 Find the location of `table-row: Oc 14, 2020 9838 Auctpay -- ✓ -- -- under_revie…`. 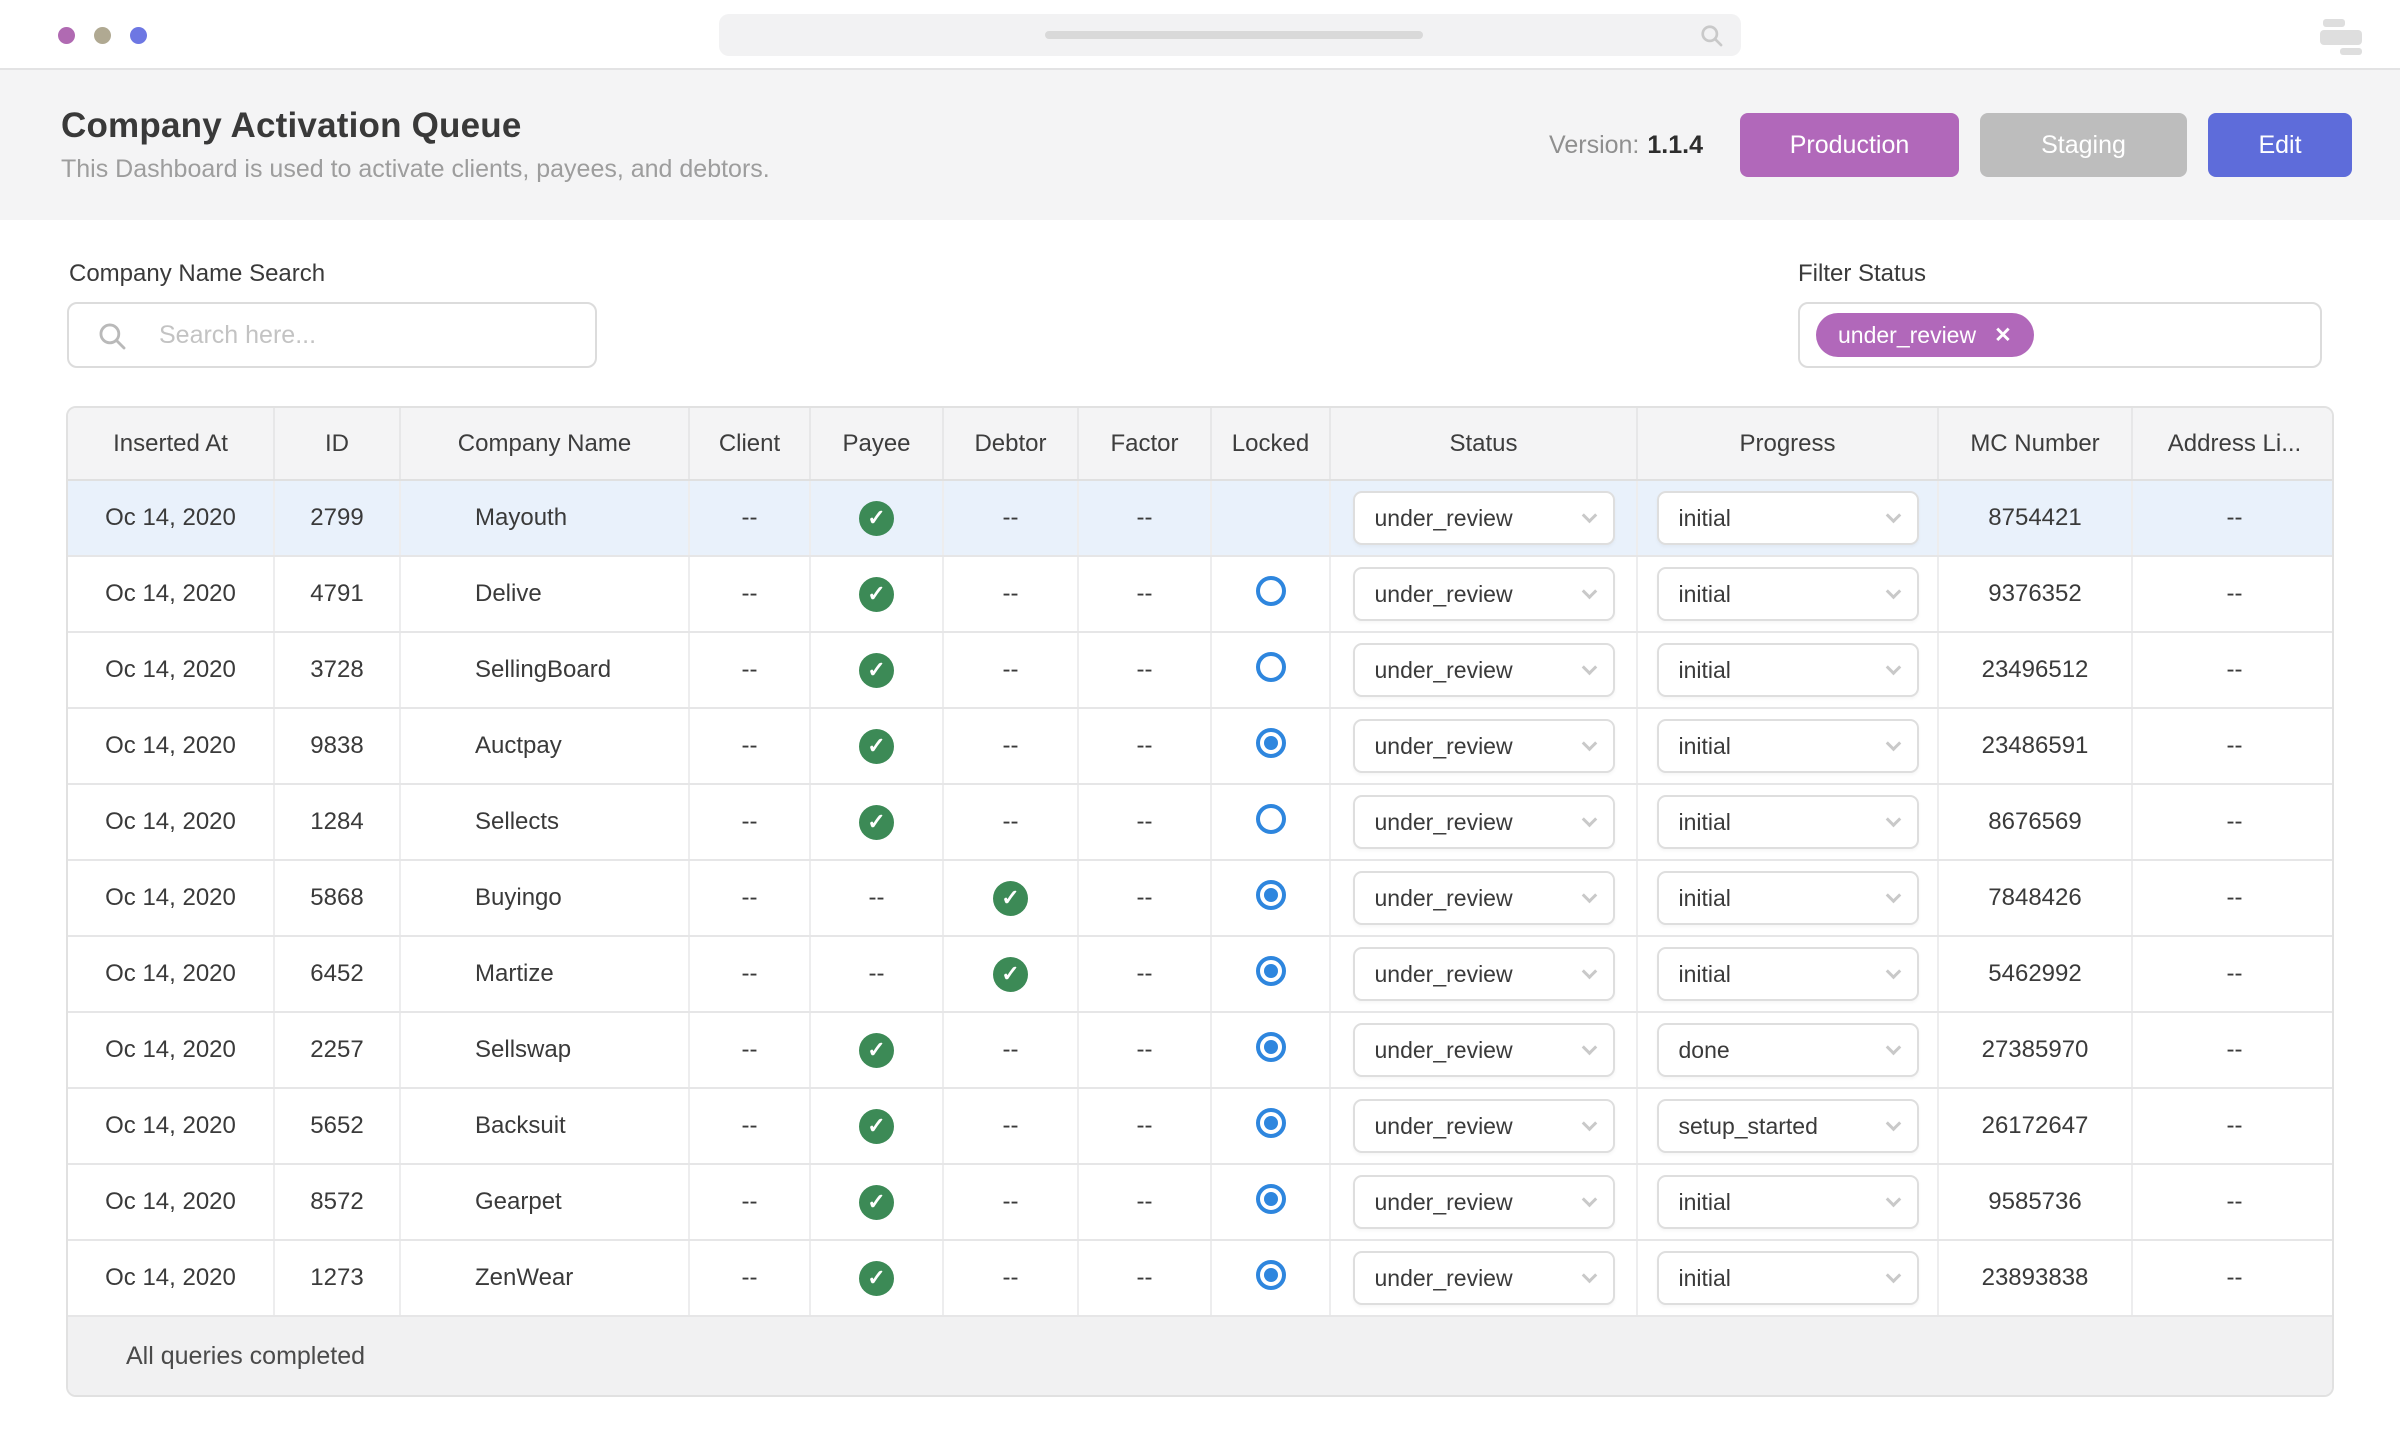

table-row: Oc 14, 2020 9838 Auctpay -- ✓ -- -- under_revie… is located at coordinates (1200, 746).